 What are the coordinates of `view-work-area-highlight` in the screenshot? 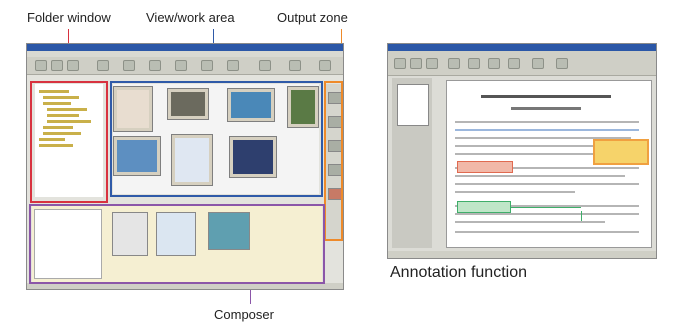 It's located at (216, 139).